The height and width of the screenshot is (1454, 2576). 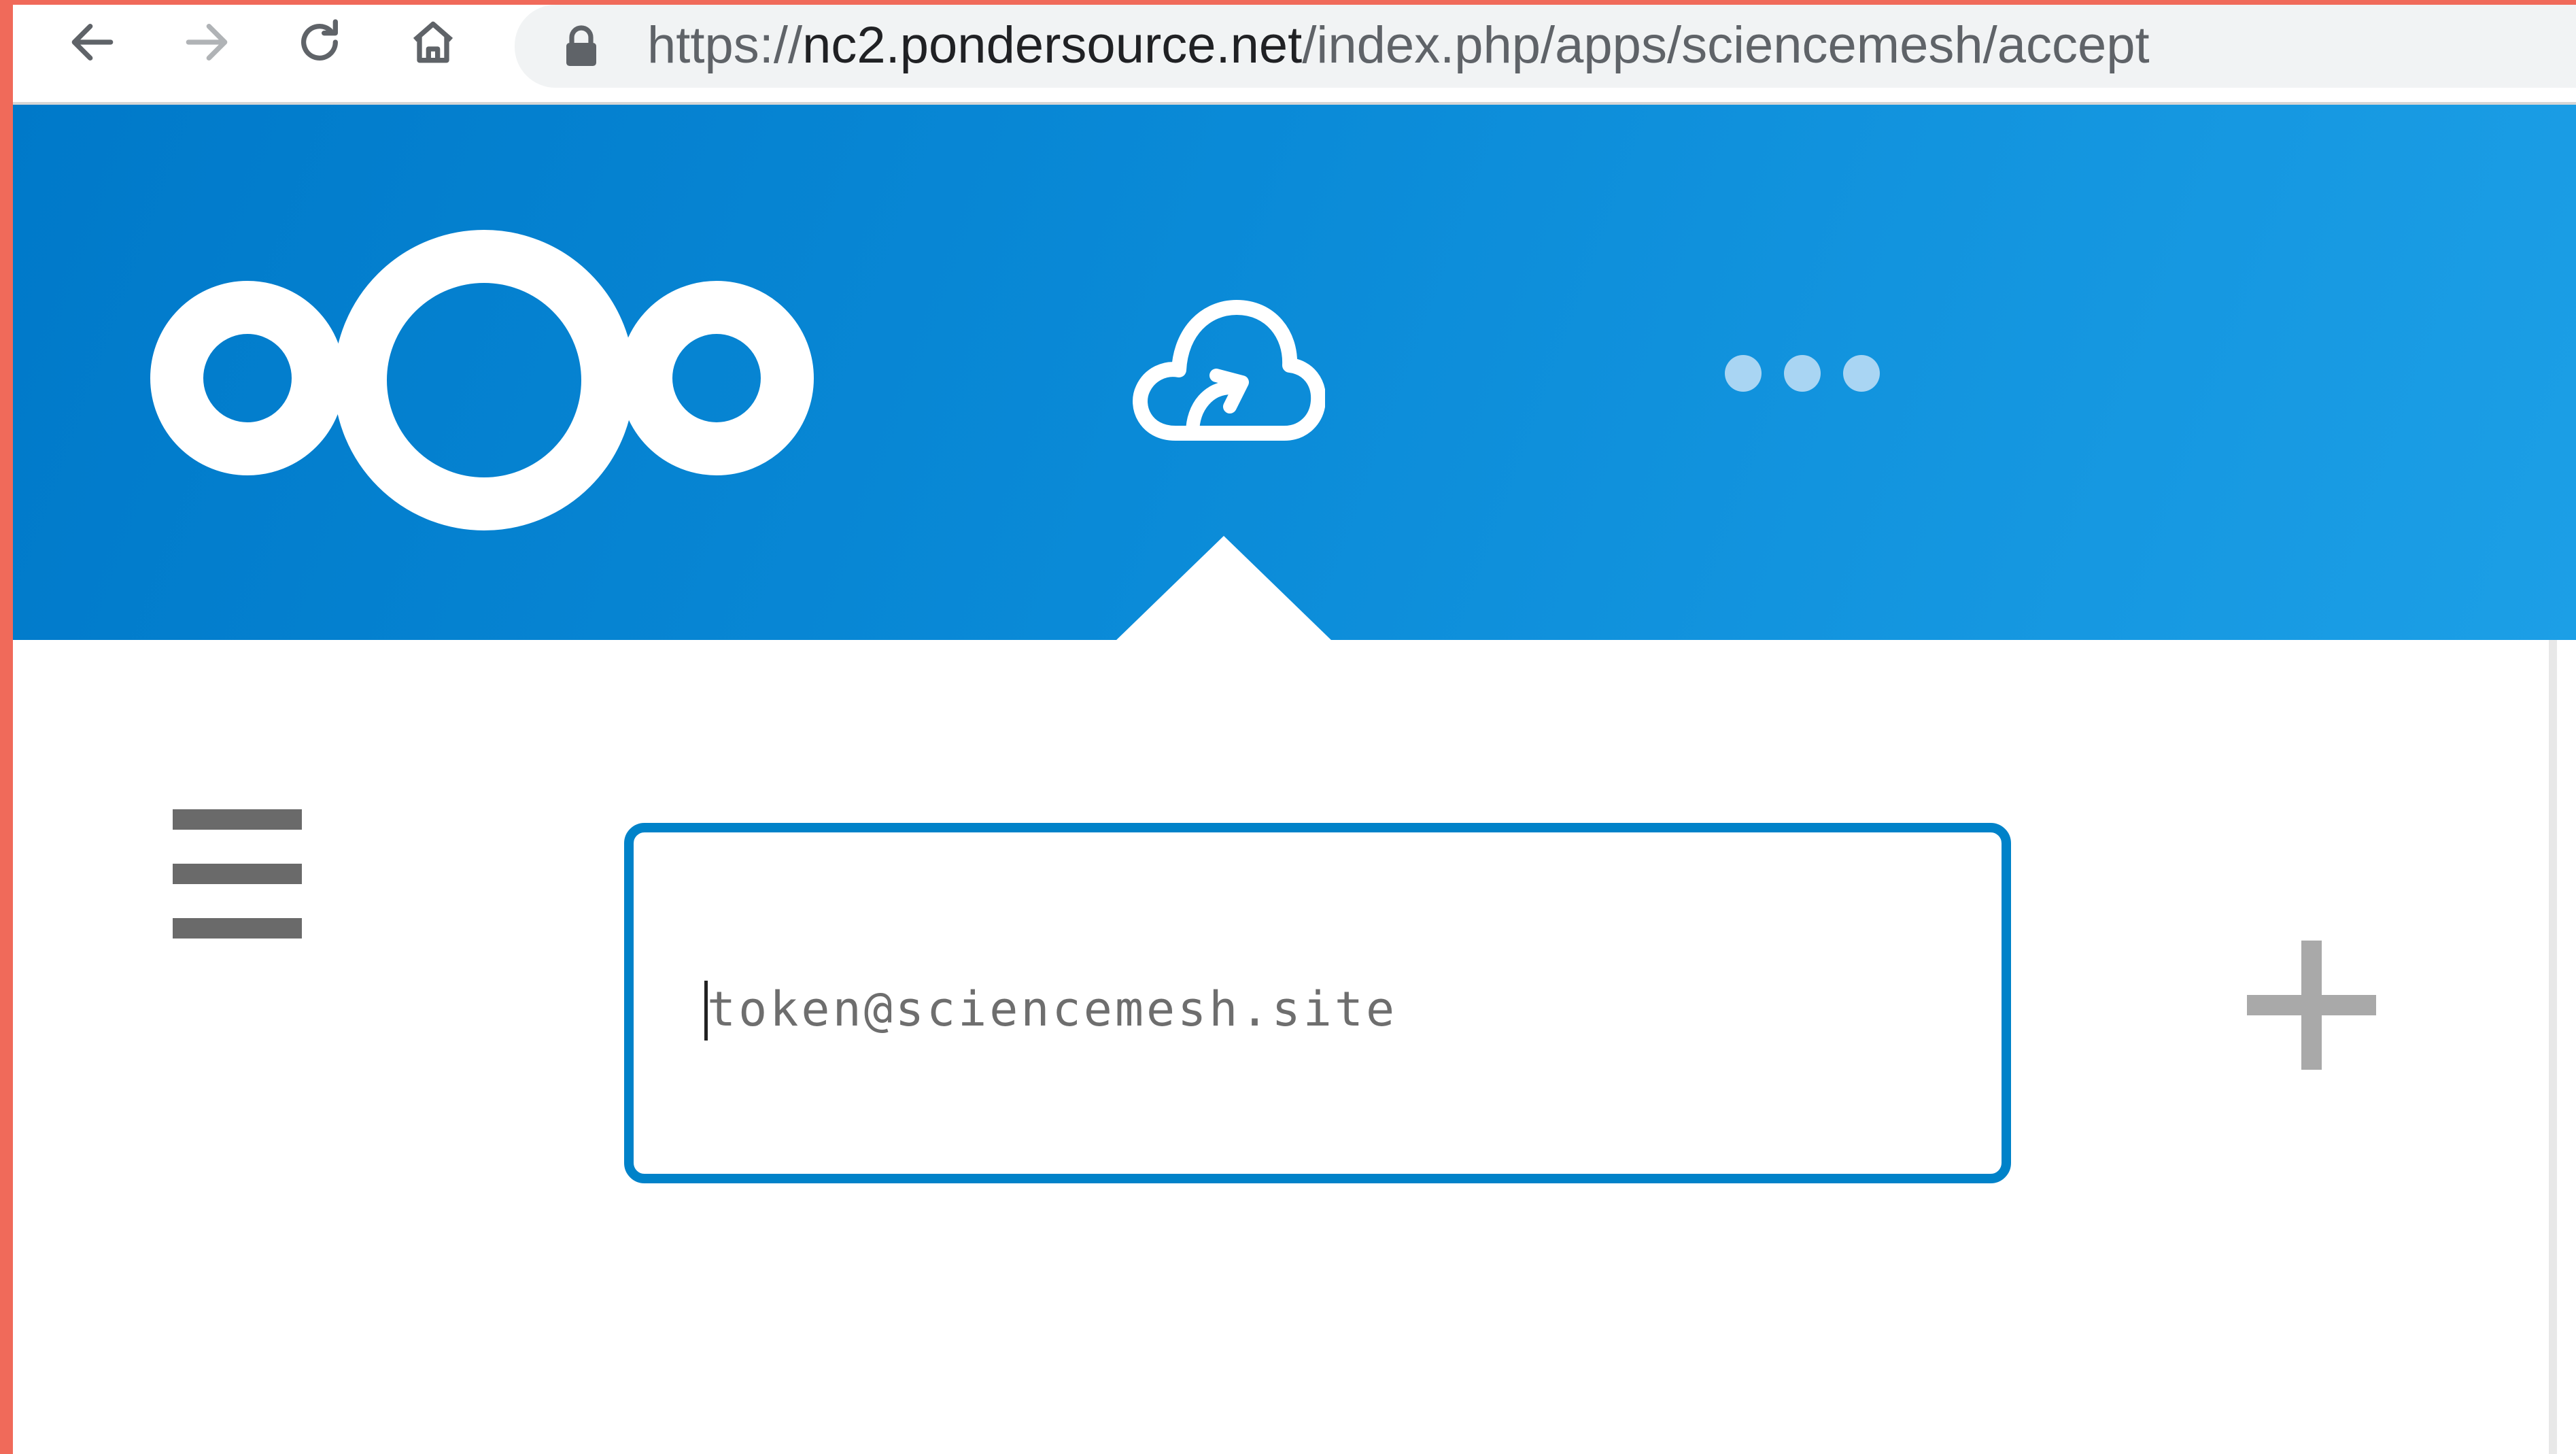 What do you see at coordinates (1804, 373) in the screenshot?
I see `more-dots-icon` at bounding box center [1804, 373].